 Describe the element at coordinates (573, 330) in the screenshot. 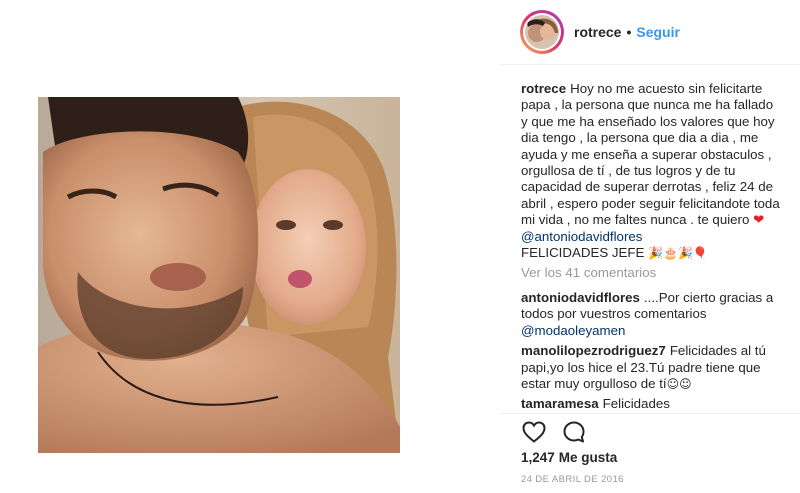

I see `comment-mention-link: @modaoleyamen` at that location.